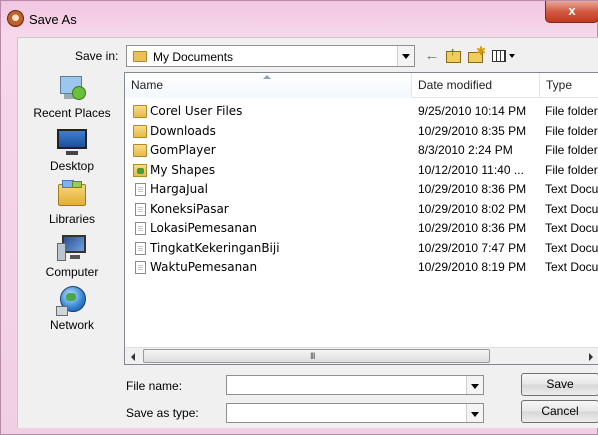  Describe the element at coordinates (53, 19) in the screenshot. I see `window-title: Save As` at that location.